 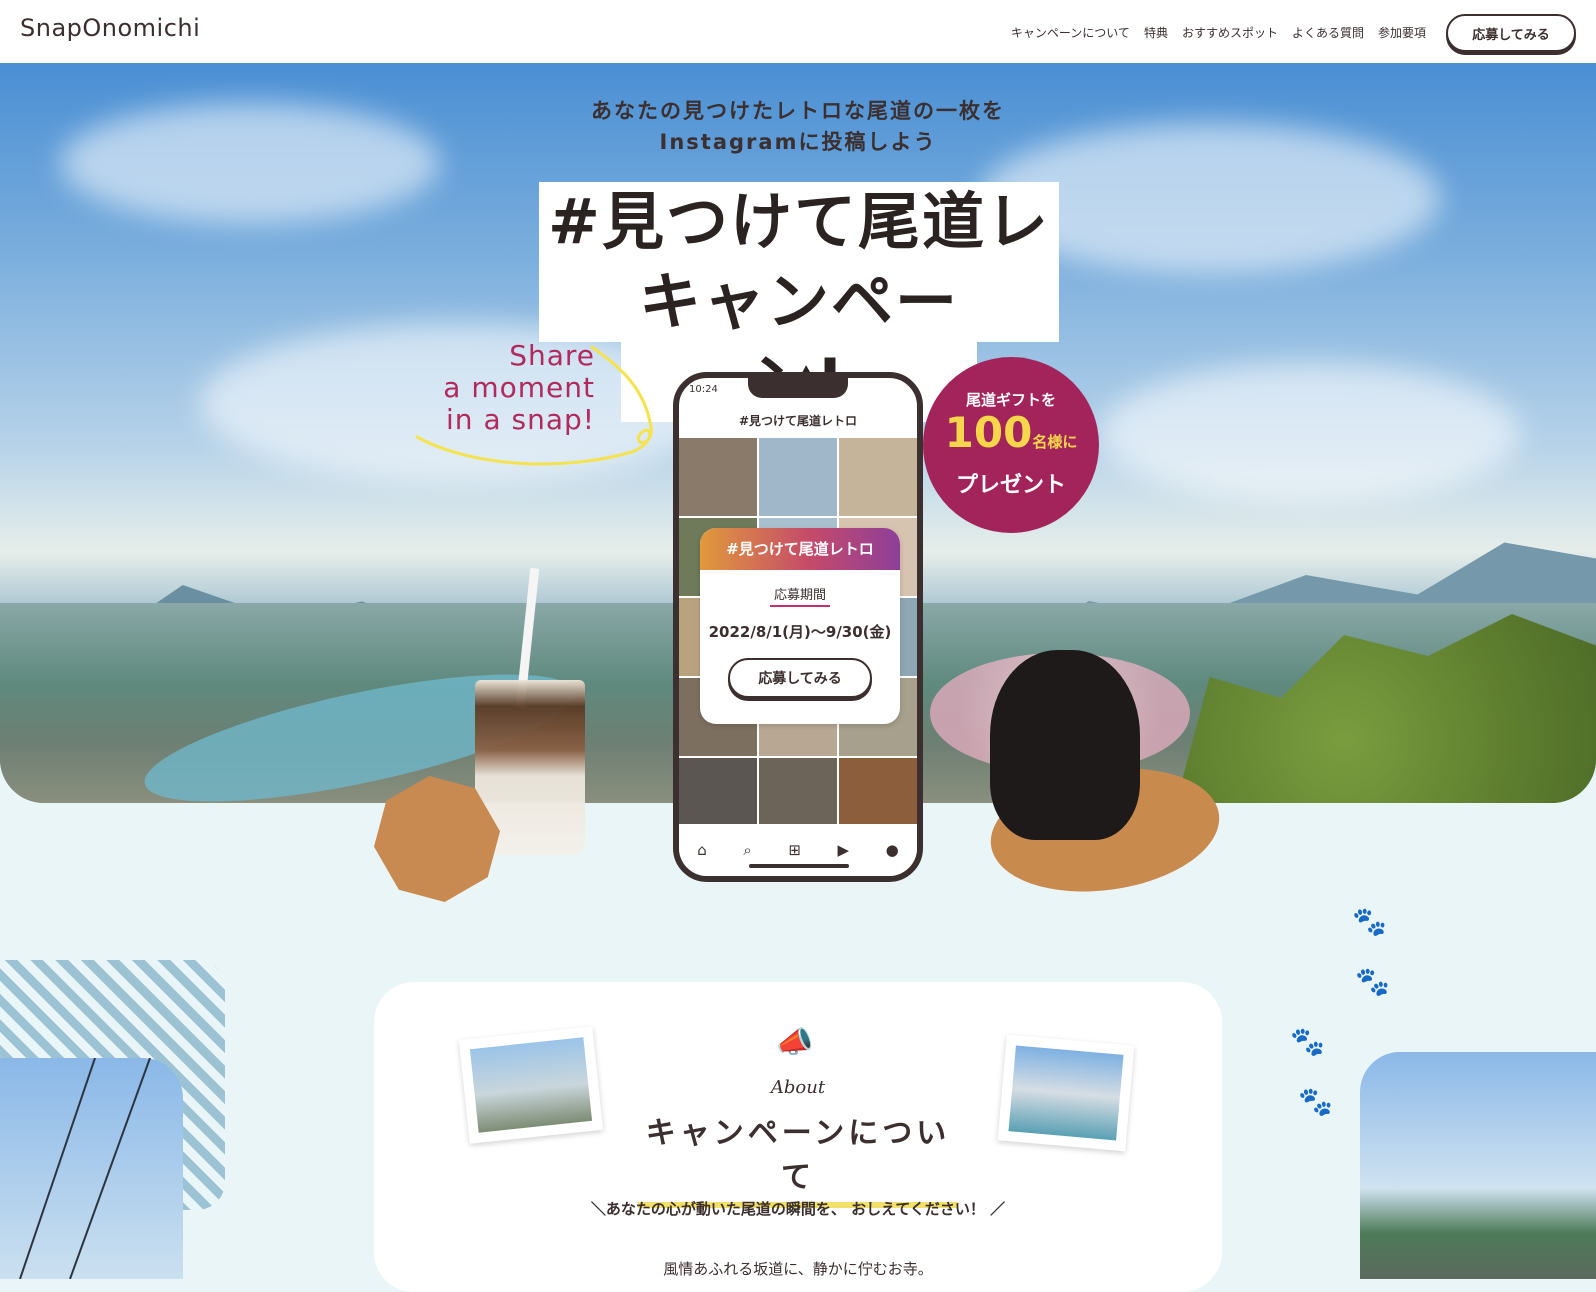 What do you see at coordinates (747, 850) in the screenshot?
I see `search-icon: ⌕` at bounding box center [747, 850].